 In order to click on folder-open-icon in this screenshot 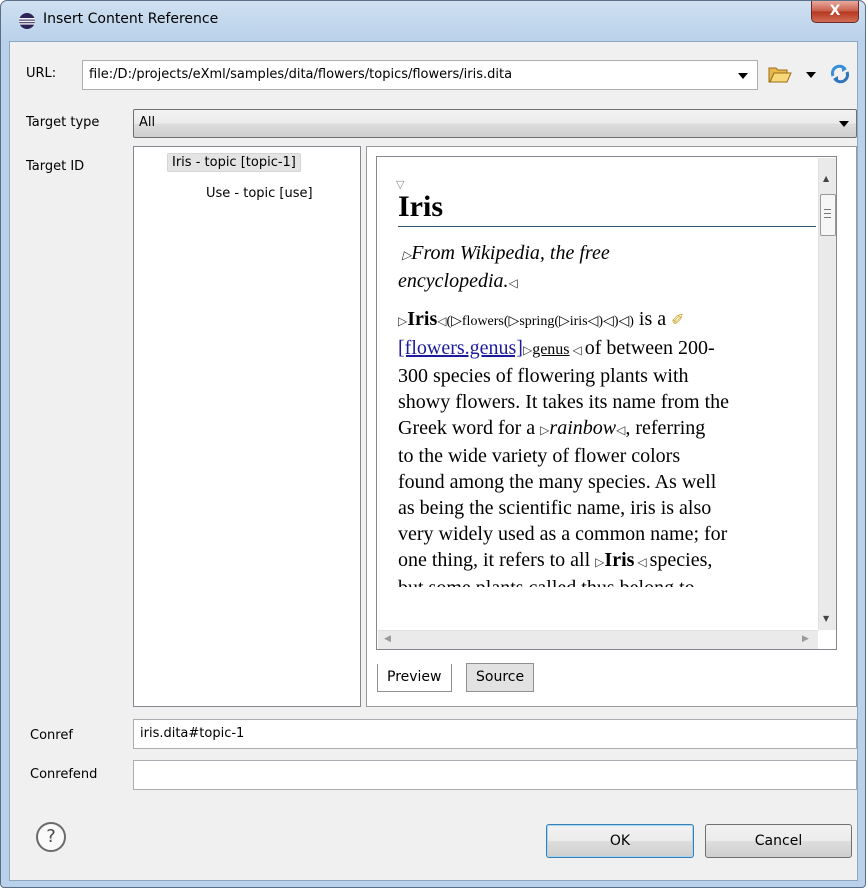, I will do `click(780, 74)`.